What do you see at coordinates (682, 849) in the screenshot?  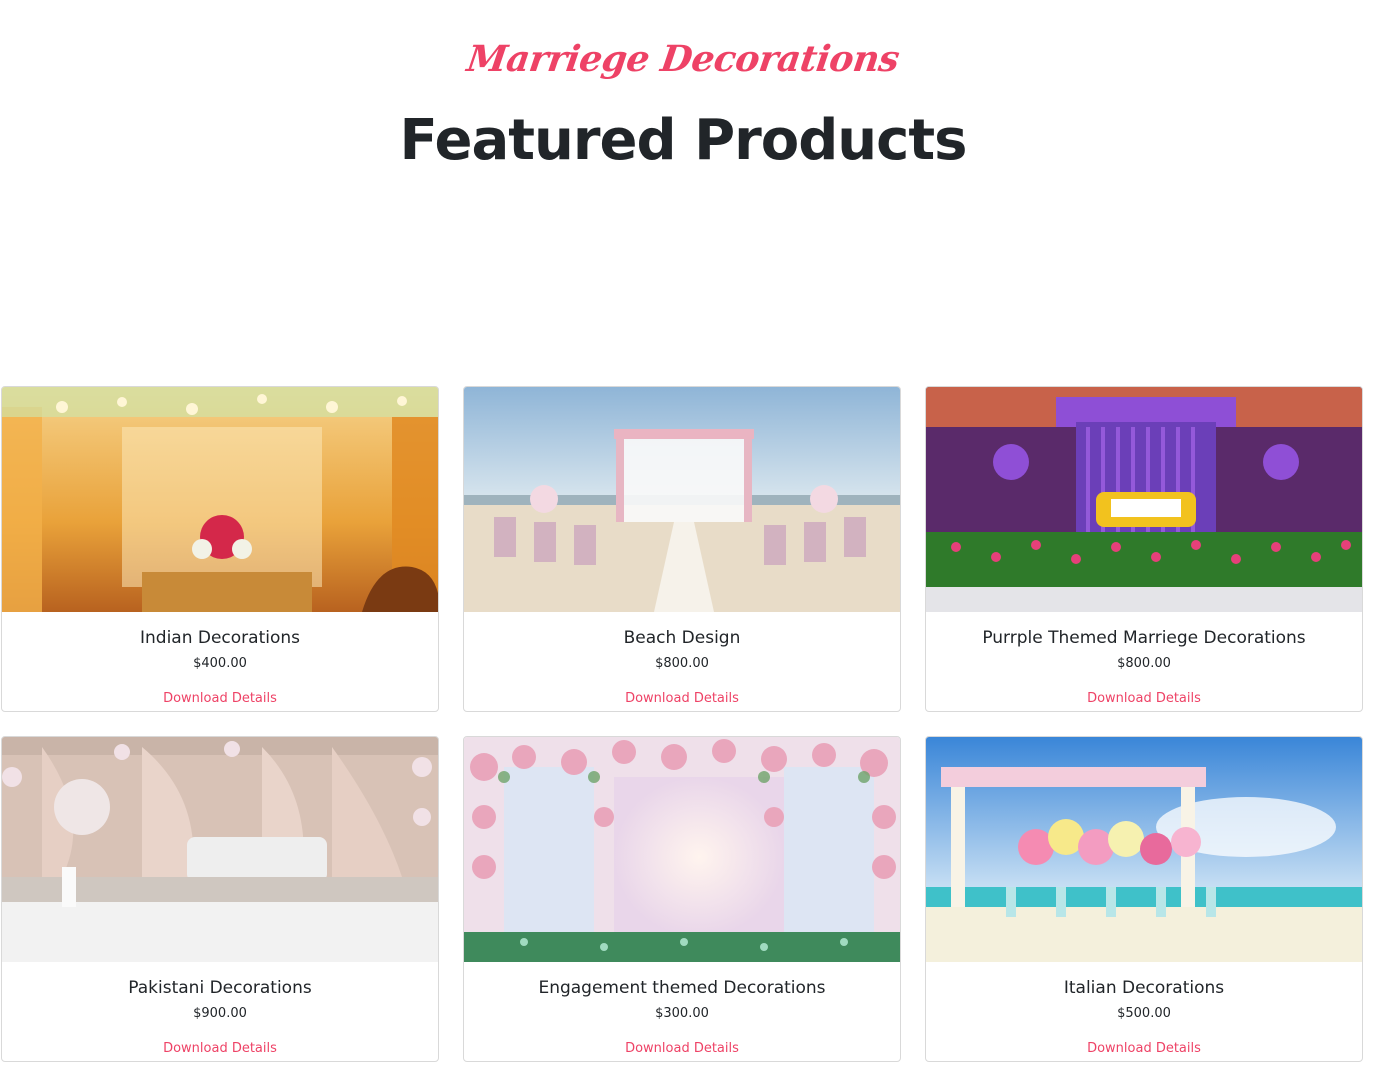 I see `engagement-decor-photo` at bounding box center [682, 849].